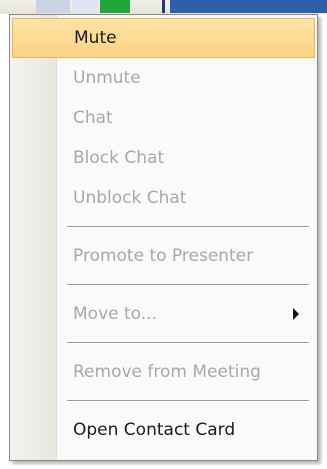 The width and height of the screenshot is (327, 469). Describe the element at coordinates (163, 198) in the screenshot. I see `menu-item-unblock-chat: Unblock Chat` at that location.